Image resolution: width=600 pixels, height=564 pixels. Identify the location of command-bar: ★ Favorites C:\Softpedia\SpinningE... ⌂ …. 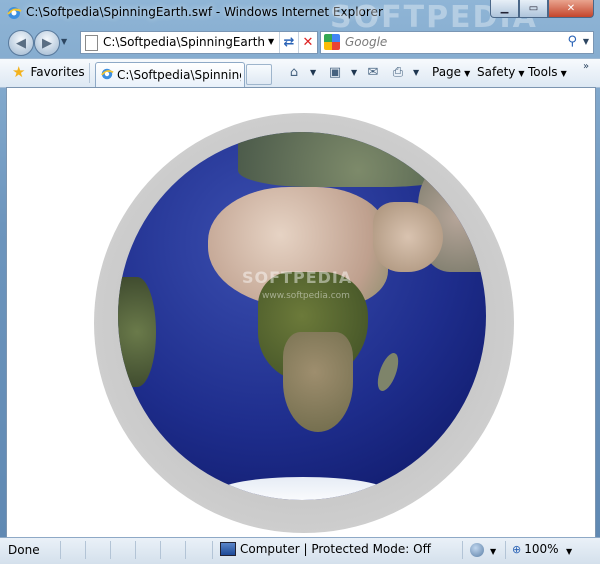
(300, 73).